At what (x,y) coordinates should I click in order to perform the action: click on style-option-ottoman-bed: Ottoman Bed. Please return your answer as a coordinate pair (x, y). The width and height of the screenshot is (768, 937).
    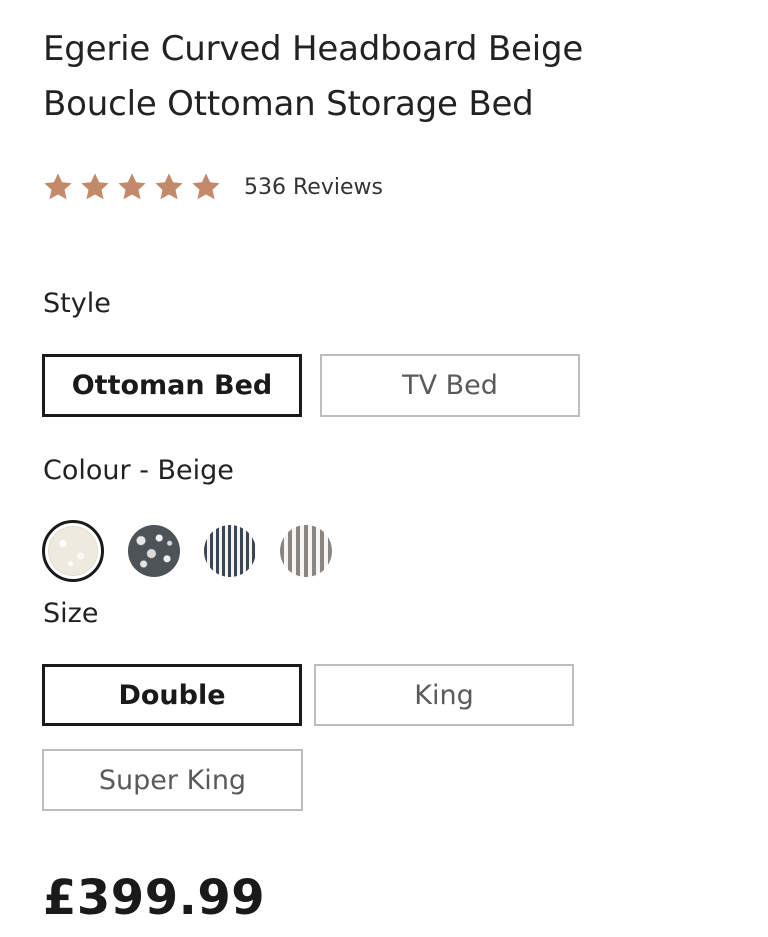
    Looking at the image, I should click on (172, 385).